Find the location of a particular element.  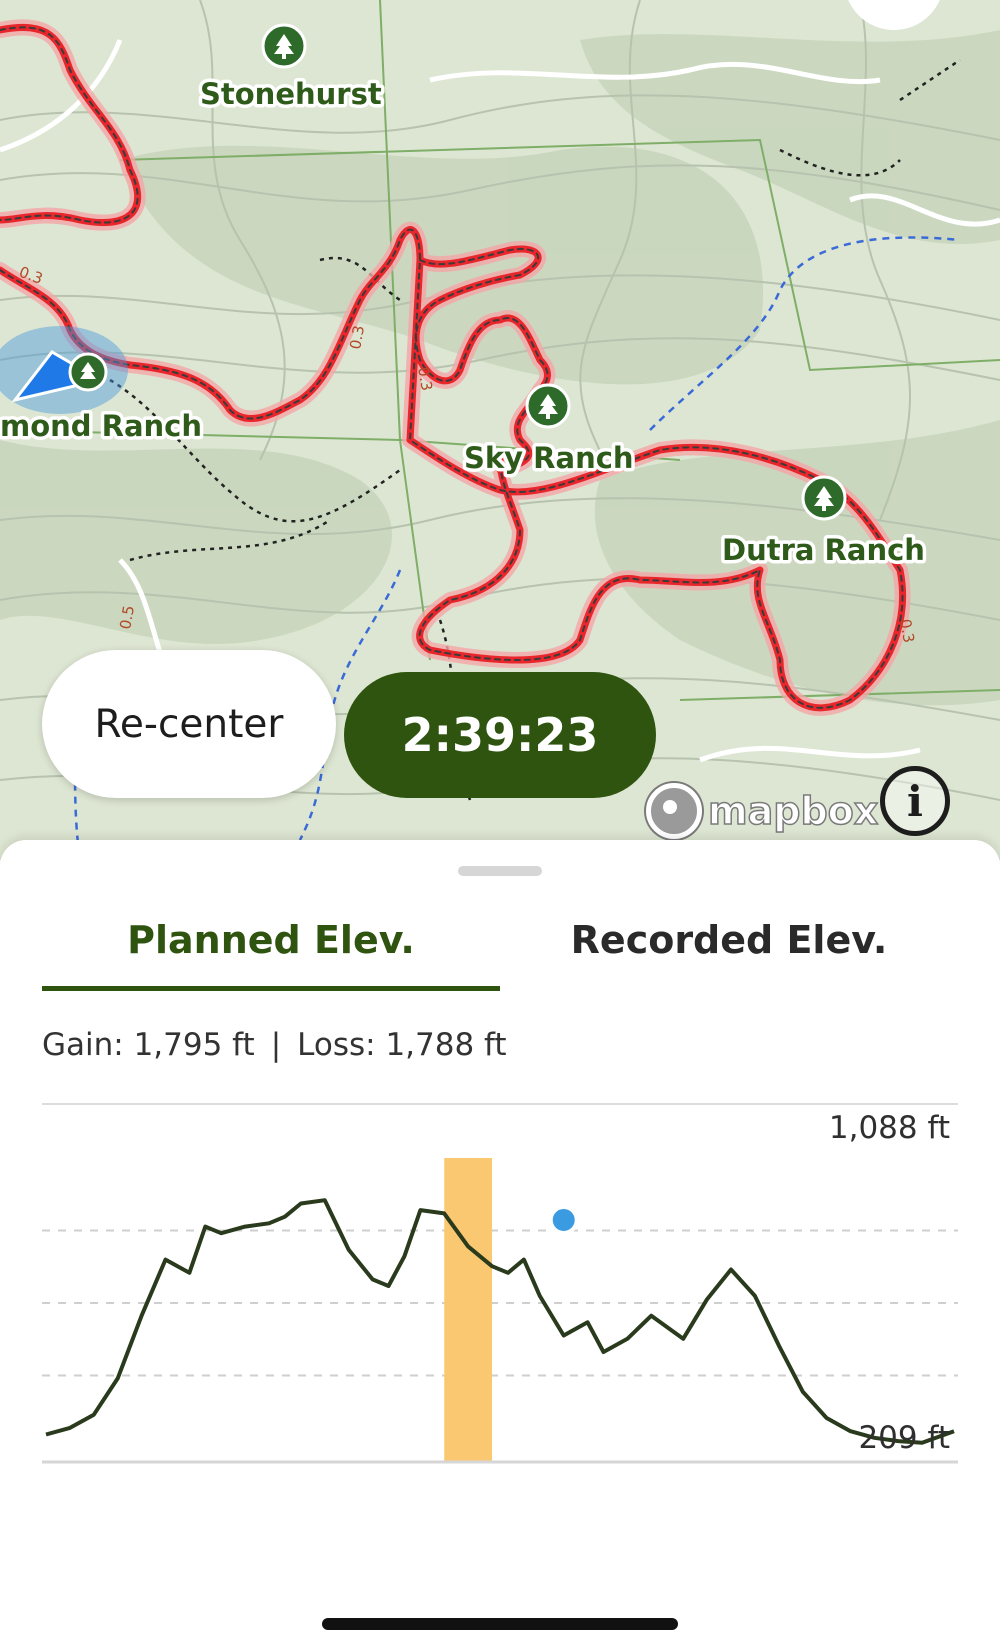

tab-recorded-elevation: Recorded Elev. is located at coordinates (729, 940).